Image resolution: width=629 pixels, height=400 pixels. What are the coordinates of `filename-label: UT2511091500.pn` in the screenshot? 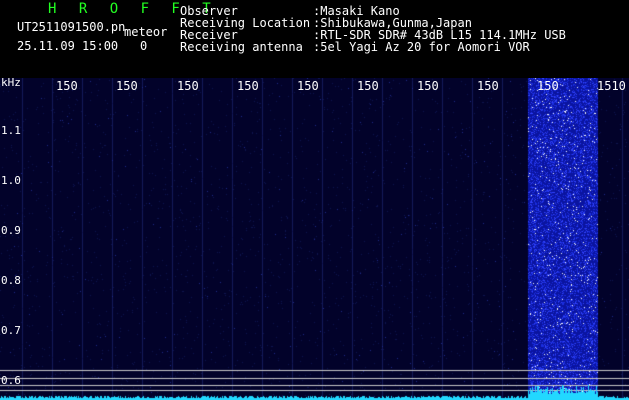 It's located at (71, 27).